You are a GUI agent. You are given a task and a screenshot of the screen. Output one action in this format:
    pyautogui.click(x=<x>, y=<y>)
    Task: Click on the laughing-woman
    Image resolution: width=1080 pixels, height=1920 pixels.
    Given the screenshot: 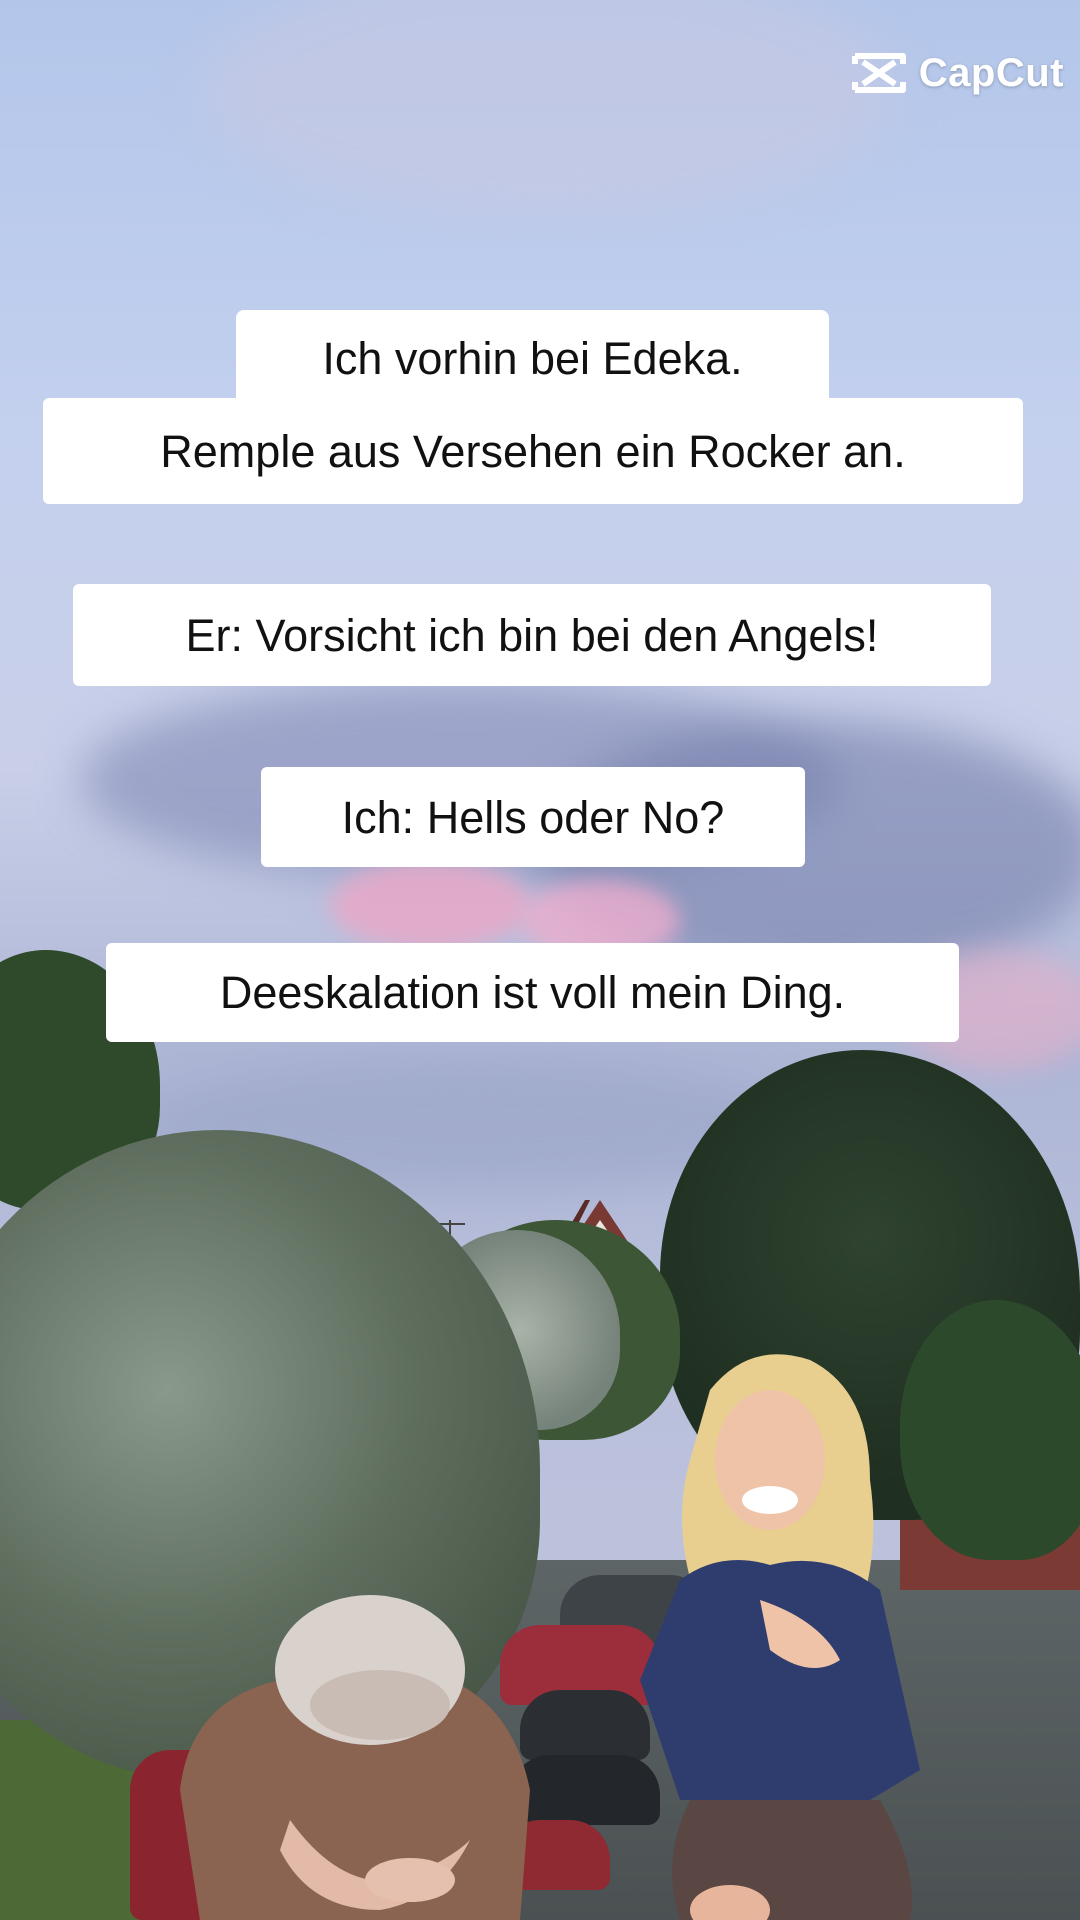 What is the action you would take?
    pyautogui.click(x=780, y=1637)
    